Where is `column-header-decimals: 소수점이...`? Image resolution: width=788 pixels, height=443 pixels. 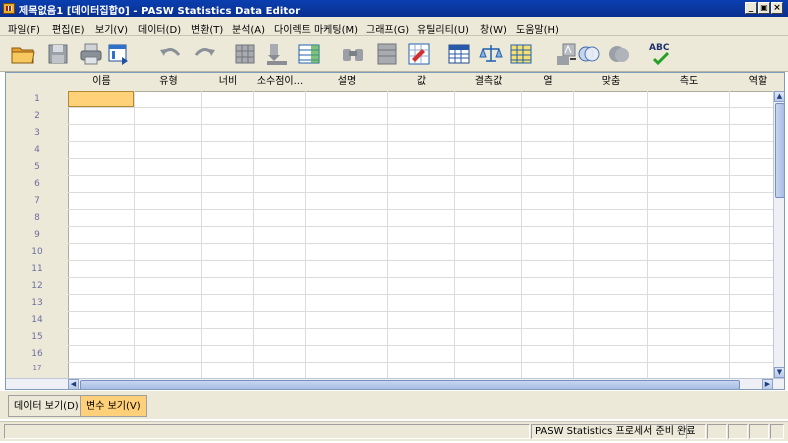 column-header-decimals: 소수점이... is located at coordinates (280, 82).